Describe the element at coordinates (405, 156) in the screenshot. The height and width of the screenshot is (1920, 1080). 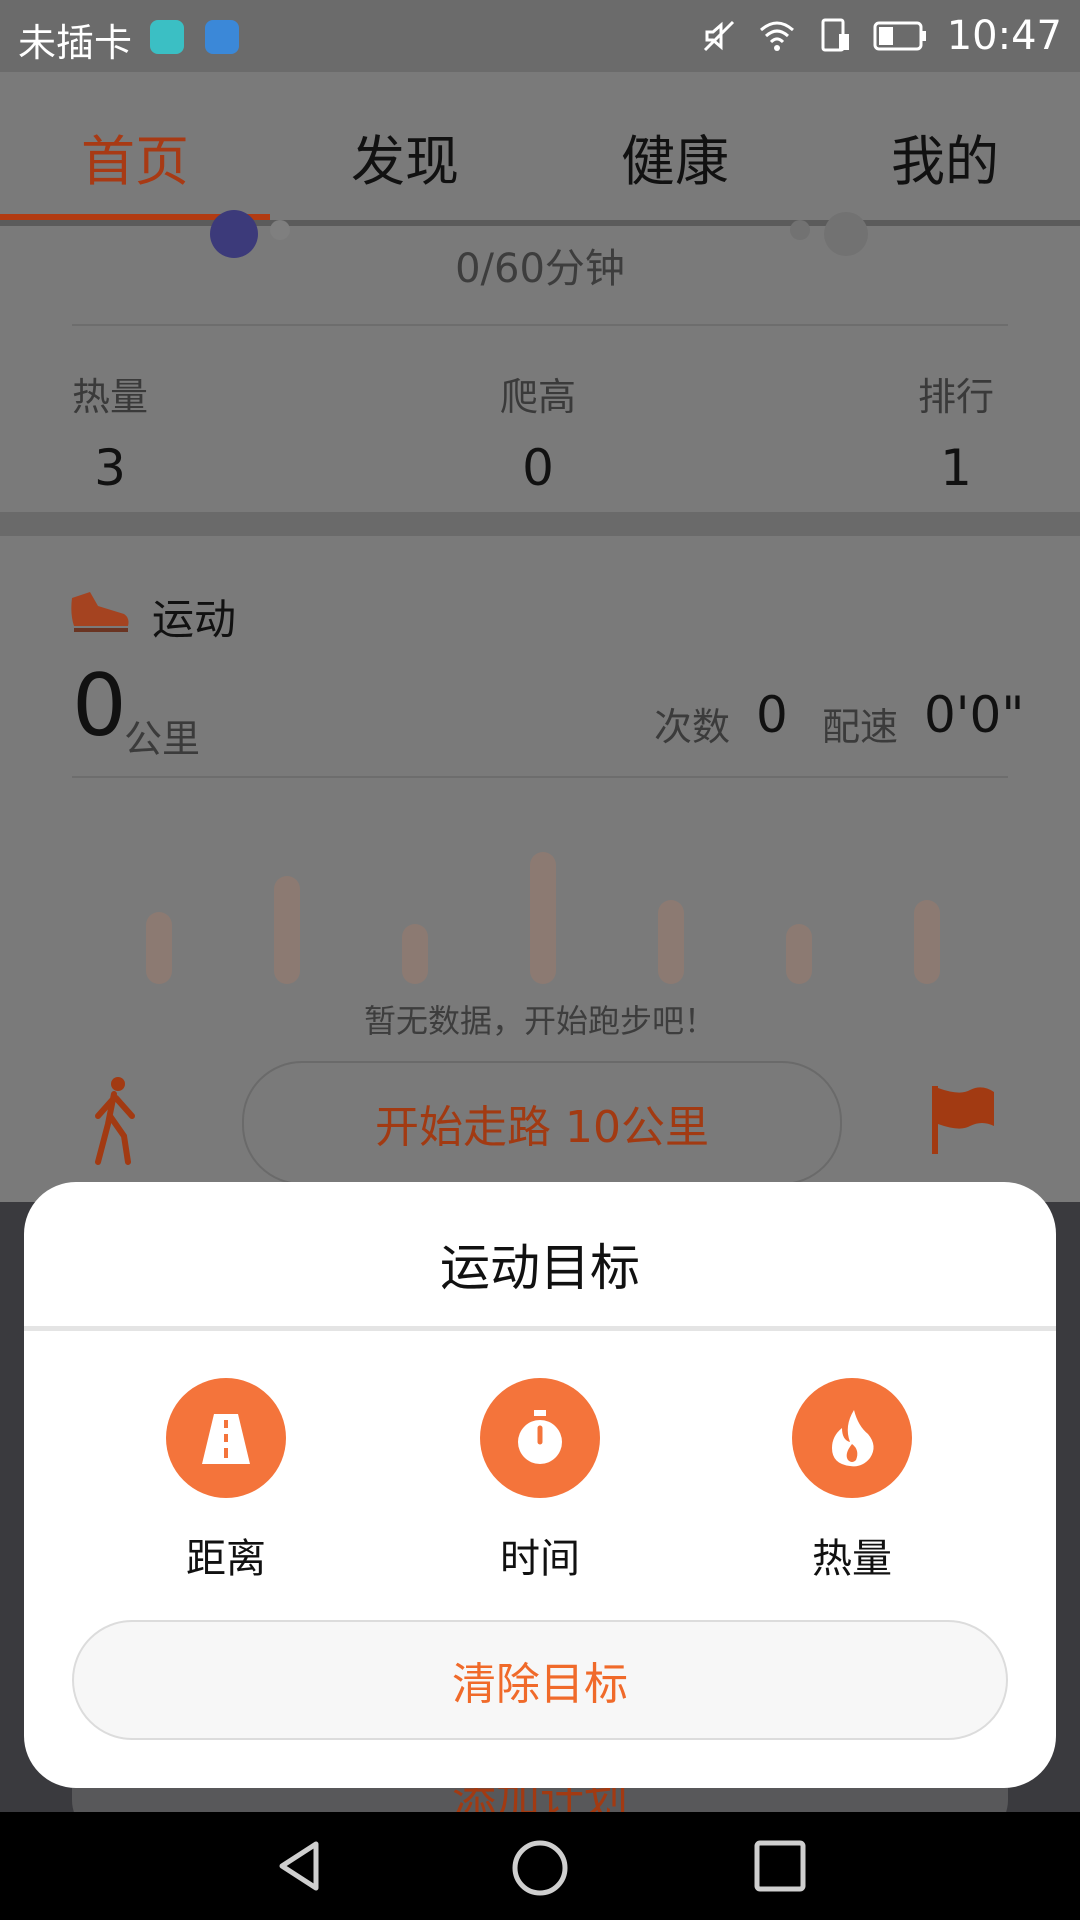
I see `tab-discover: 发现` at that location.